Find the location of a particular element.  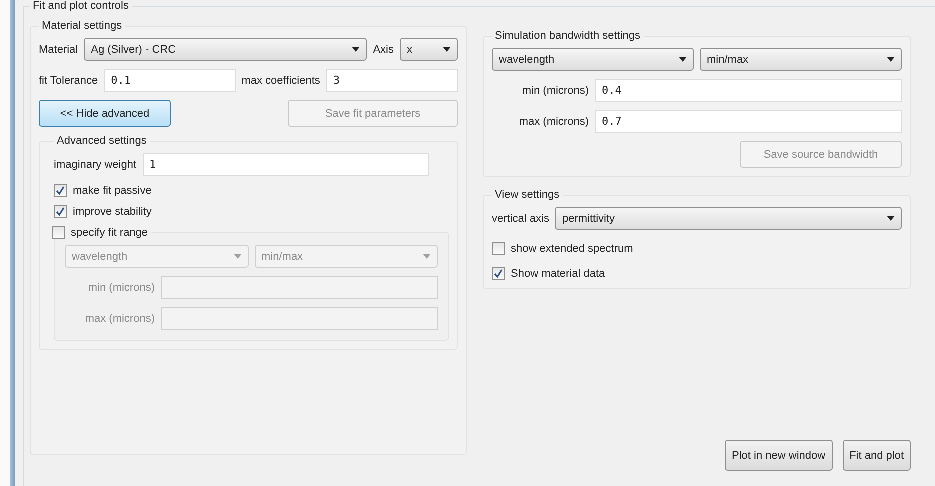

group-title: Simulation bandwidth settings is located at coordinates (568, 36).